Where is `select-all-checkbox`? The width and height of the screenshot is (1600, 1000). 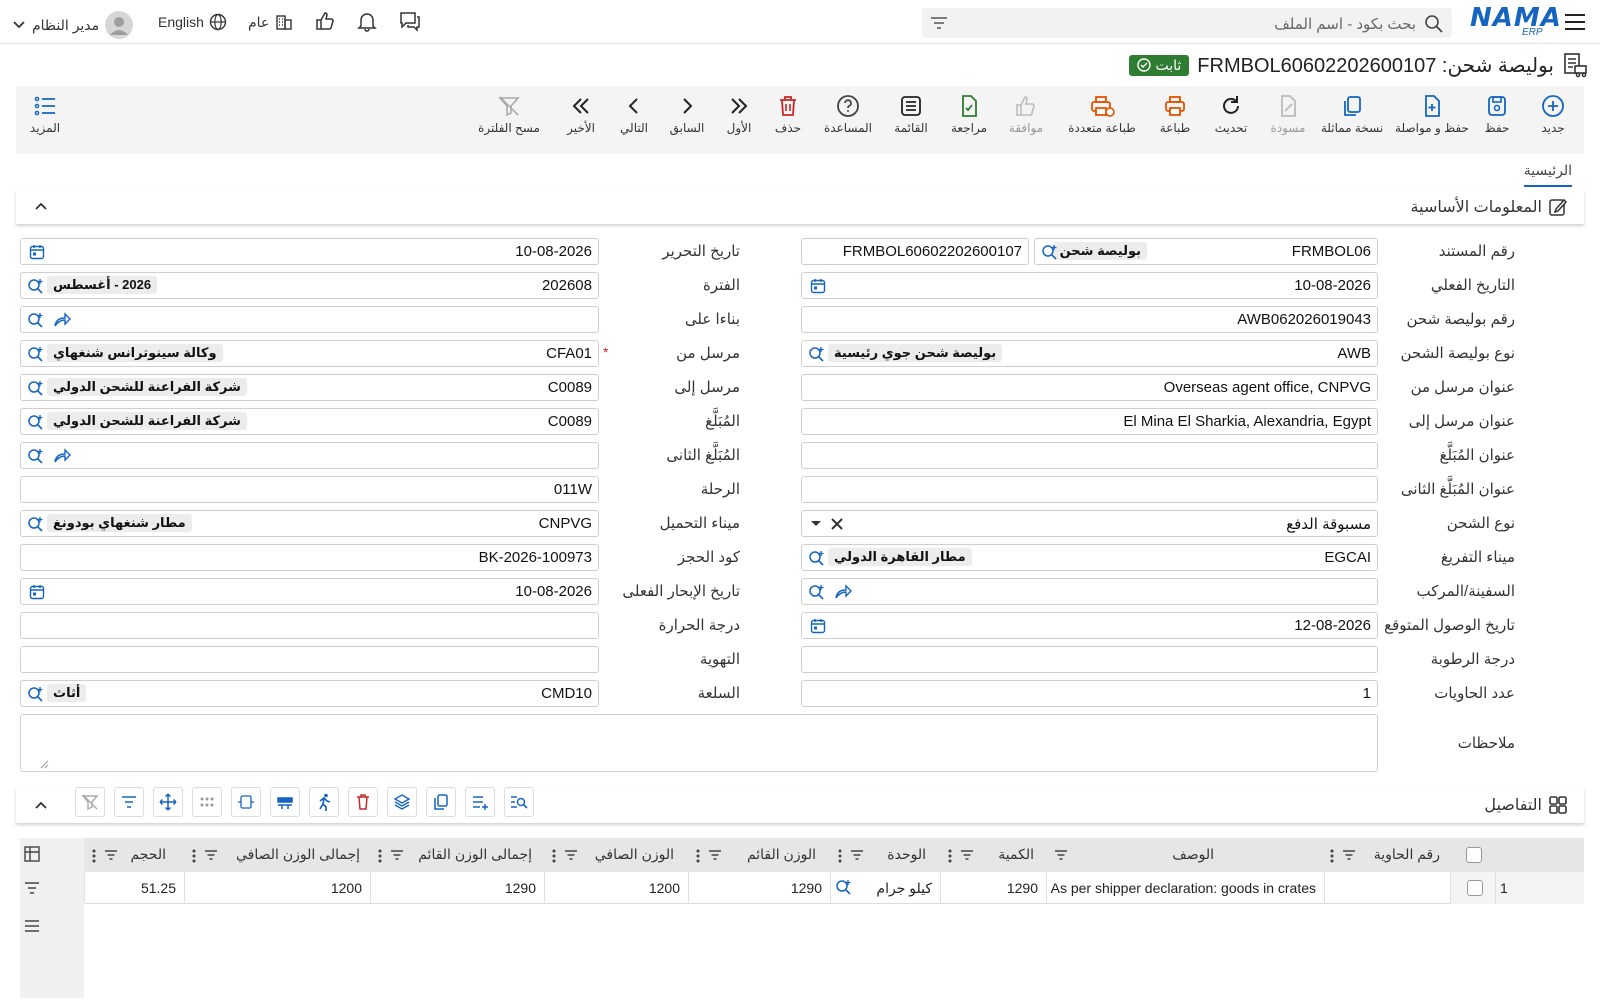 select-all-checkbox is located at coordinates (1474, 855).